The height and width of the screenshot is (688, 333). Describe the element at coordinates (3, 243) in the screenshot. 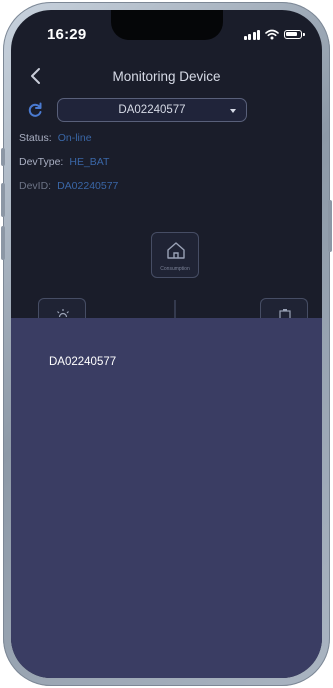

I see `side-button-volume-down` at that location.